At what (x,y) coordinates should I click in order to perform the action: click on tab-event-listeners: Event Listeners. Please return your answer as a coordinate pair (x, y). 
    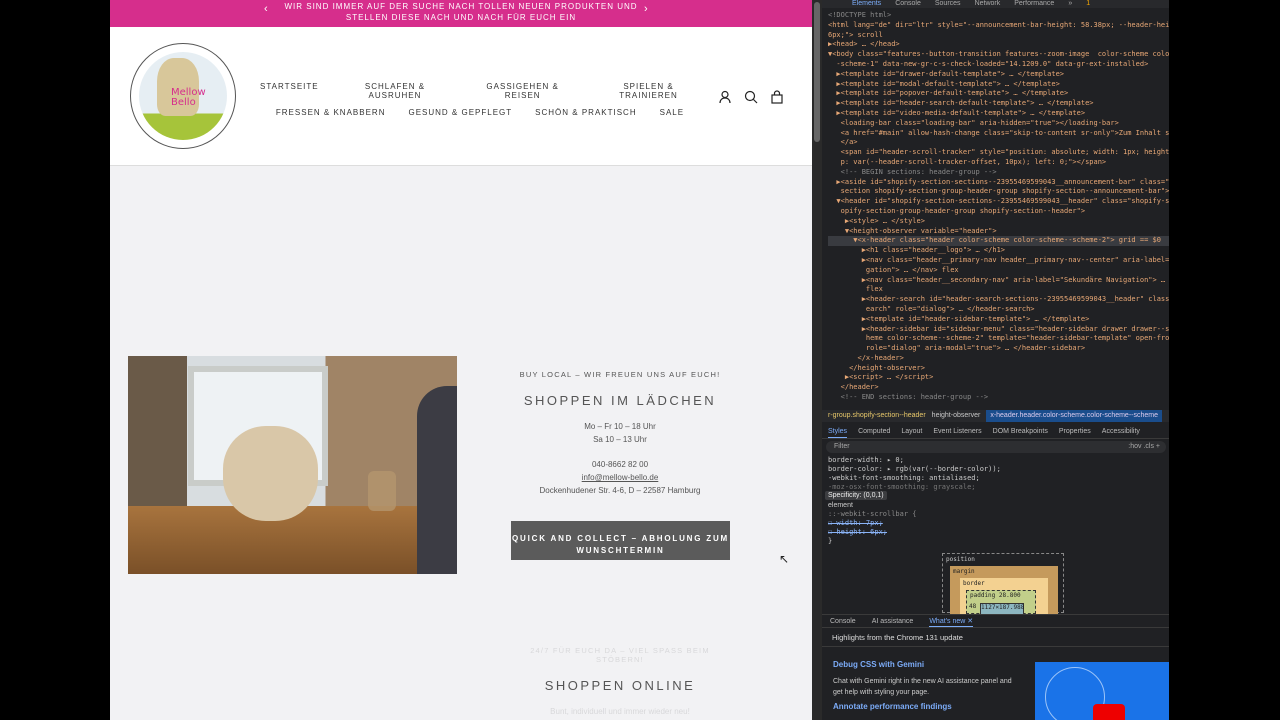
    Looking at the image, I should click on (957, 431).